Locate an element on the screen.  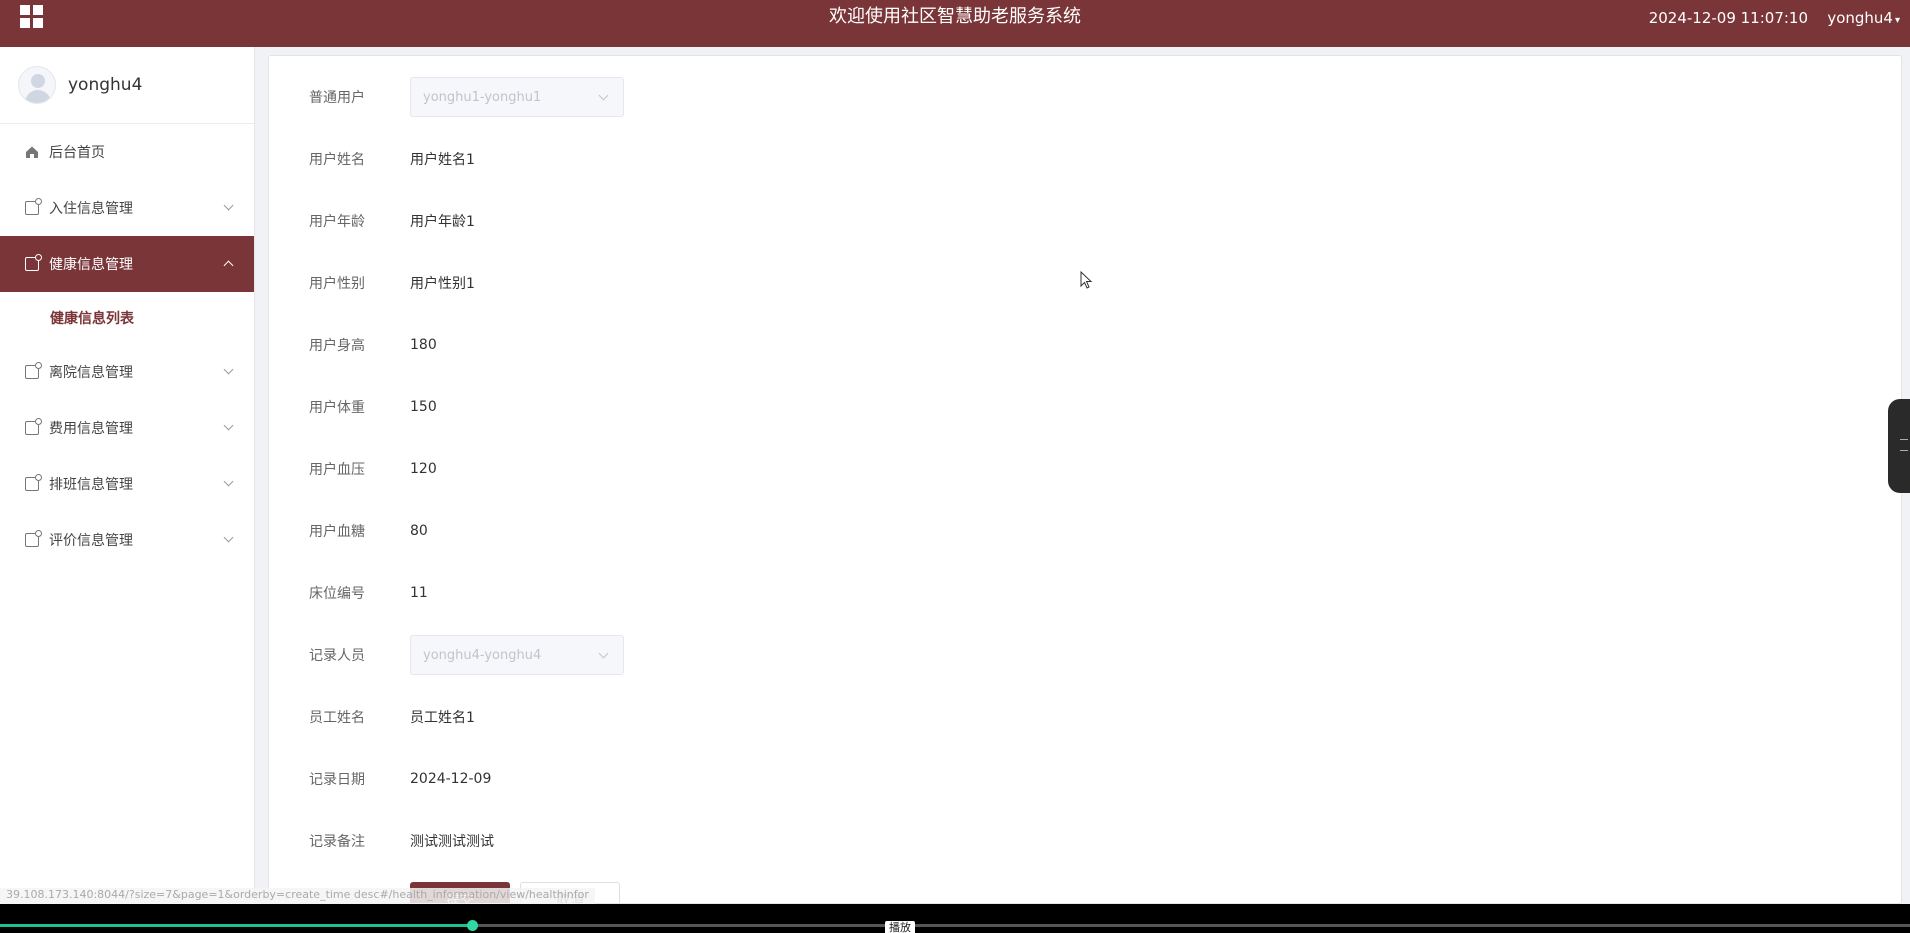
progress-fill is located at coordinates (236, 925).